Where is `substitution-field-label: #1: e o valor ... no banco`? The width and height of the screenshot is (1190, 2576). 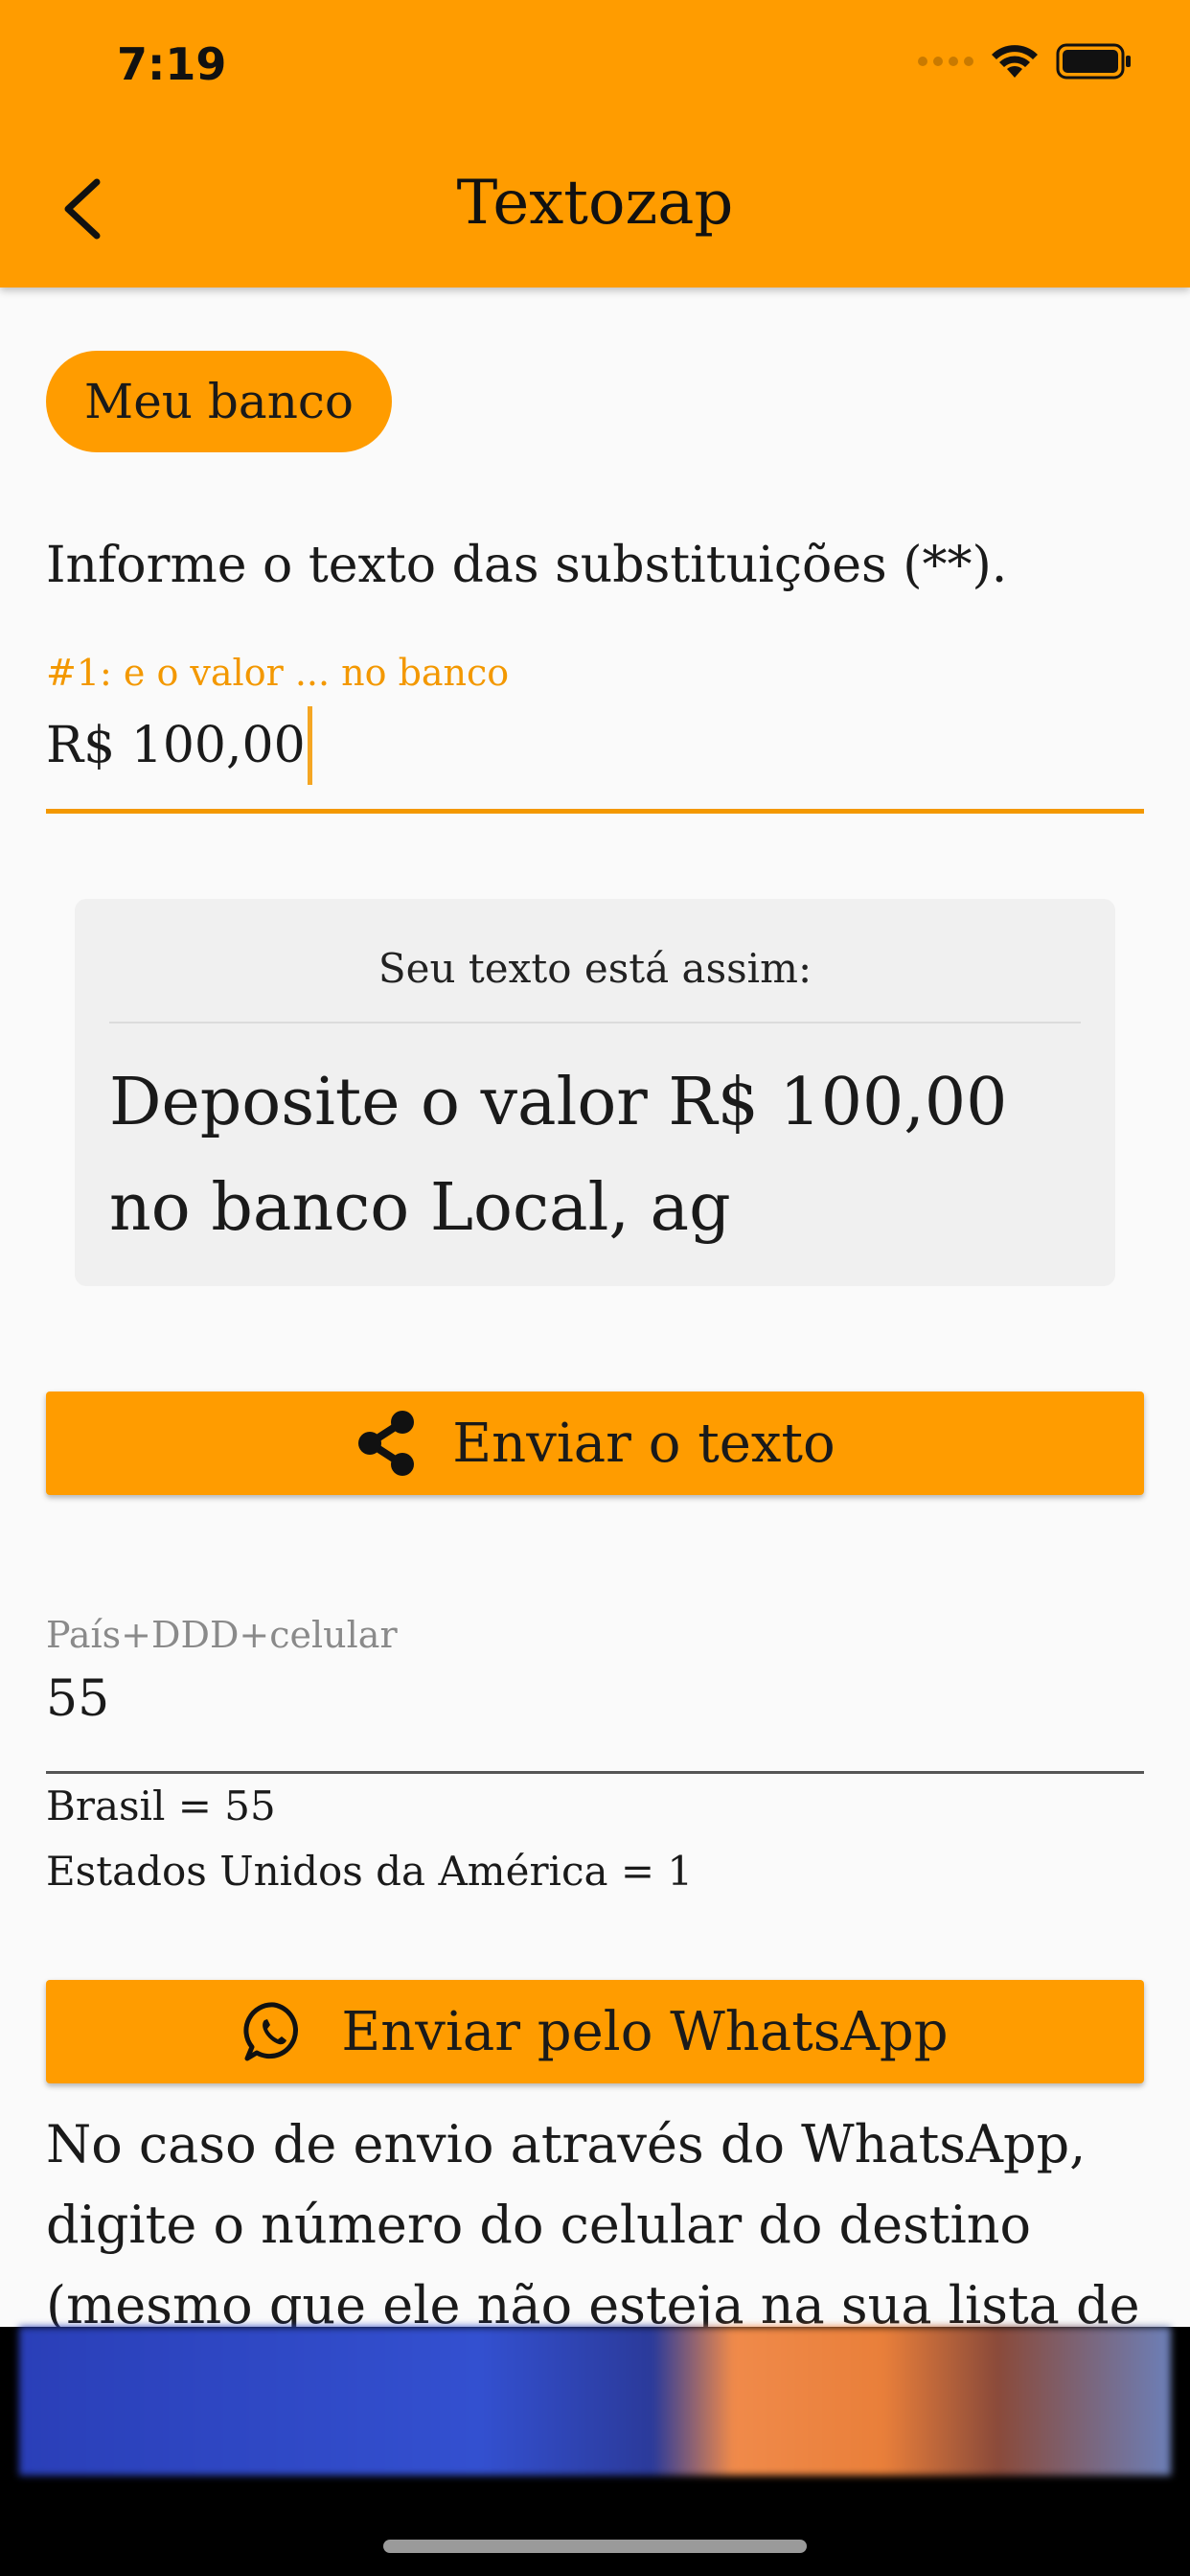 substitution-field-label: #1: e o valor ... no banco is located at coordinates (278, 673).